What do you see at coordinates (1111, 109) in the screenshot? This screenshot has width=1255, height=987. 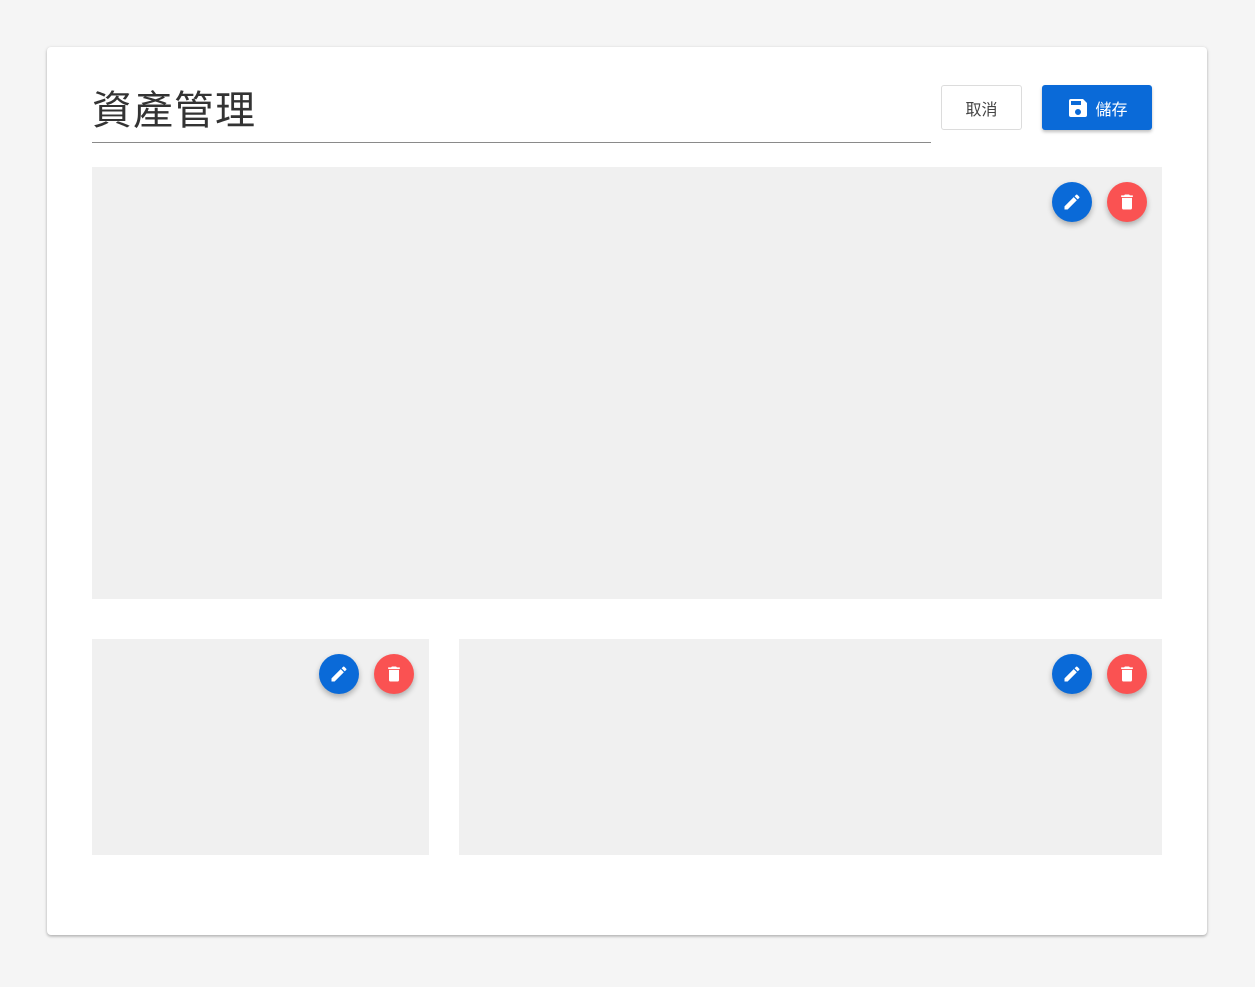 I see `save-button-label: 儲存` at bounding box center [1111, 109].